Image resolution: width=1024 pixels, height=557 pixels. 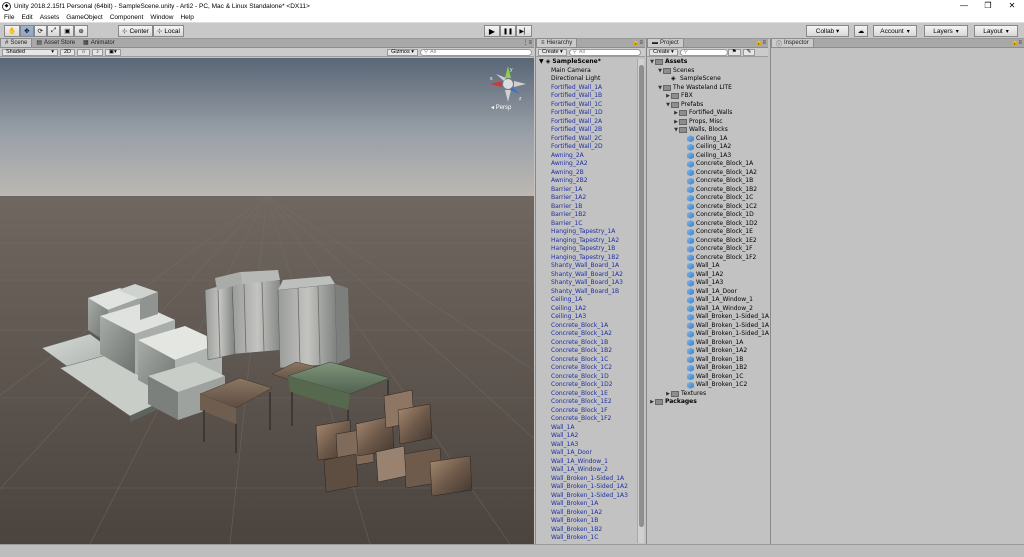 I want to click on transform-tool-icon: ⊕, so click(x=81, y=31).